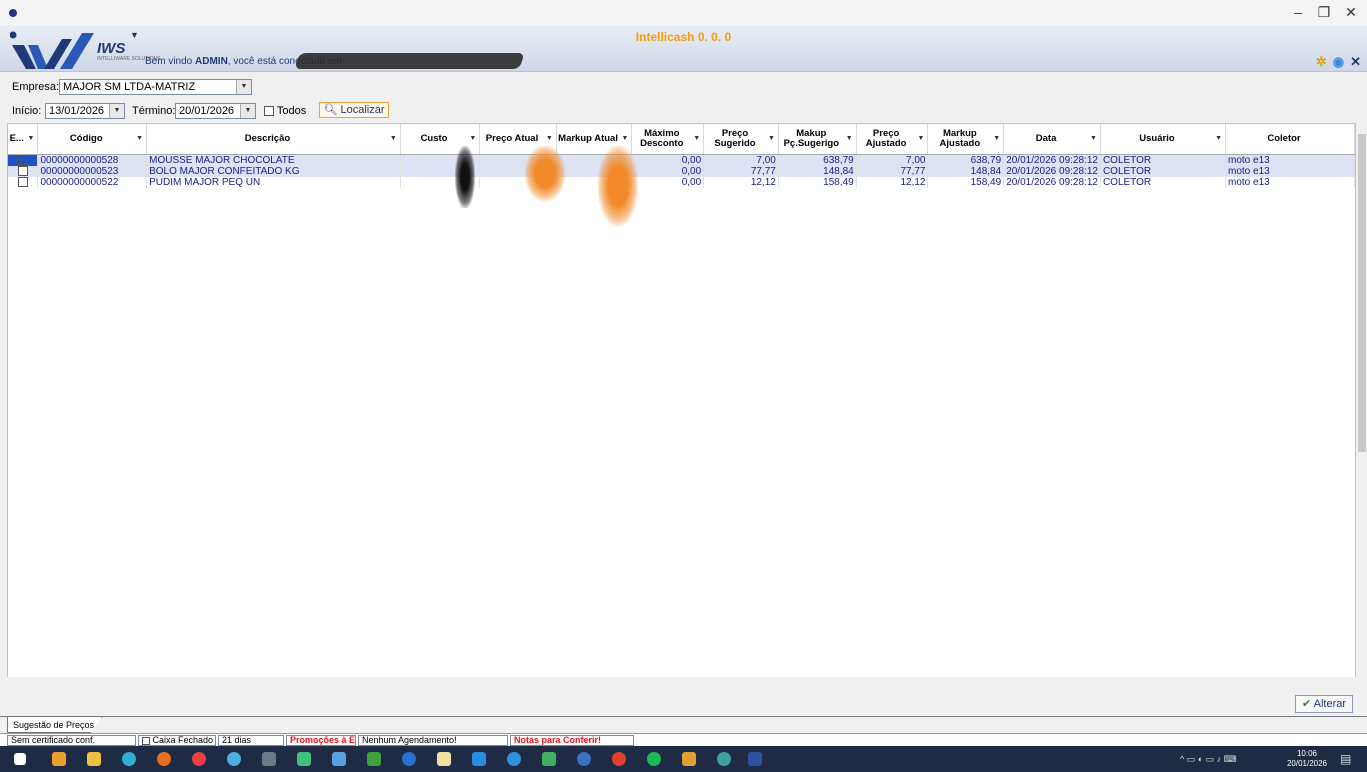 This screenshot has height=772, width=1367. Describe the element at coordinates (273, 139) in the screenshot. I see `column-header: Descrição ▼` at that location.